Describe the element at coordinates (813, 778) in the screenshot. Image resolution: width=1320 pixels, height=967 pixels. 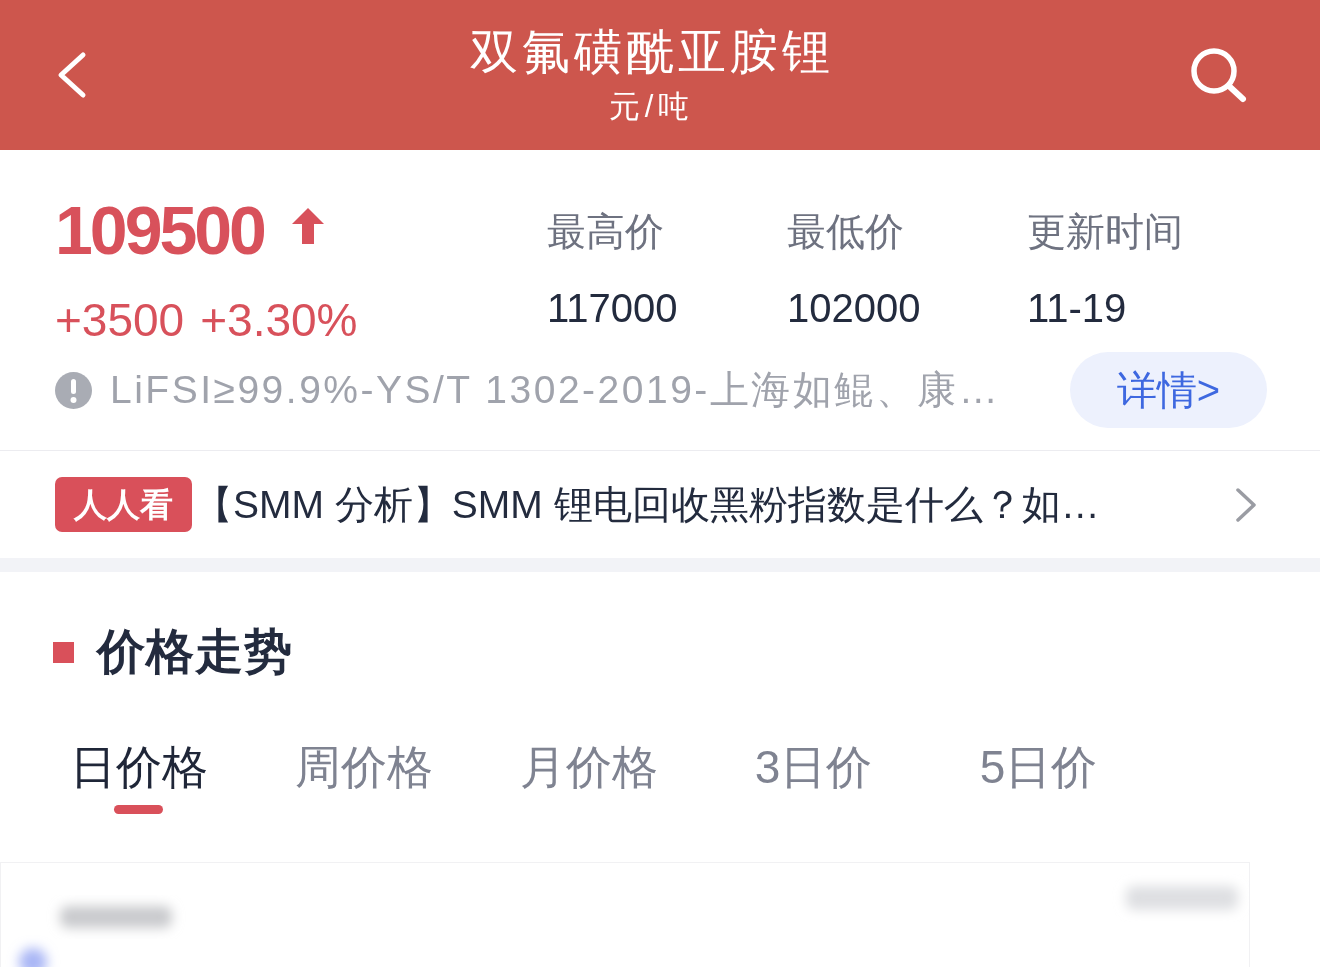
I see `period-tab: 3日价` at that location.